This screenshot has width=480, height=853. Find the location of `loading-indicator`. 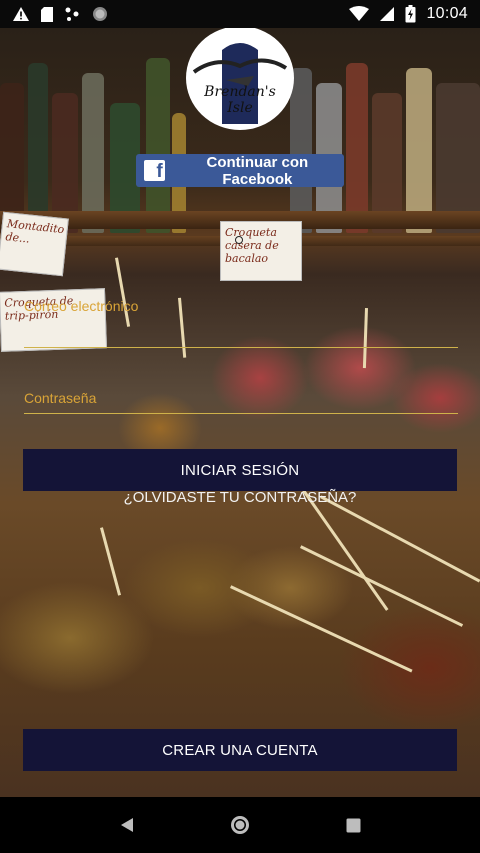

loading-indicator is located at coordinates (239, 240).